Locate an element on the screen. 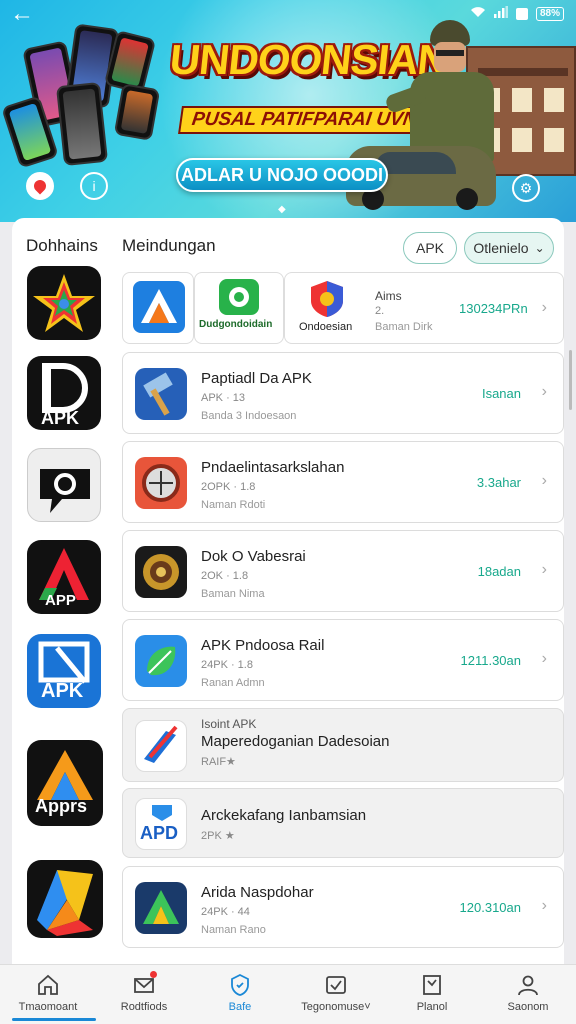 This screenshot has height=1024, width=576. apd-app-icon: APD is located at coordinates (161, 824).